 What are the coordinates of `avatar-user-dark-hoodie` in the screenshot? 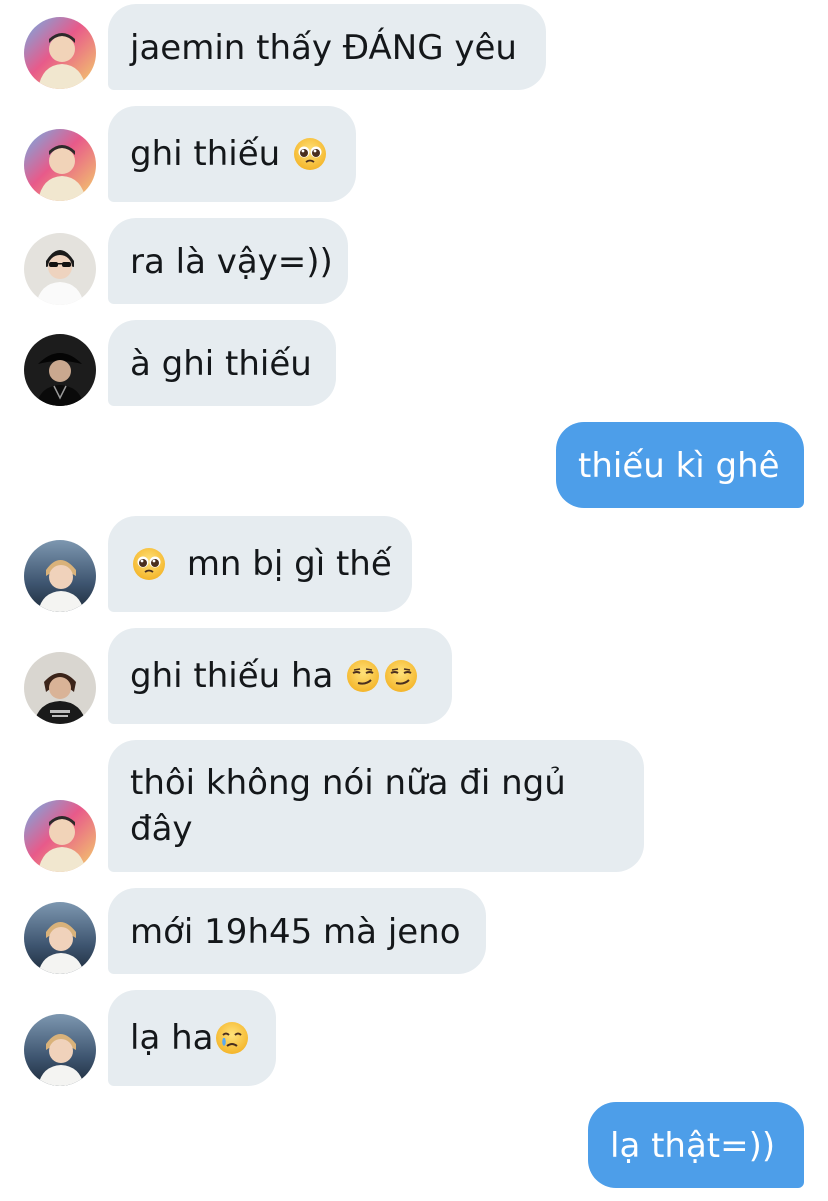 It's located at (60, 688).